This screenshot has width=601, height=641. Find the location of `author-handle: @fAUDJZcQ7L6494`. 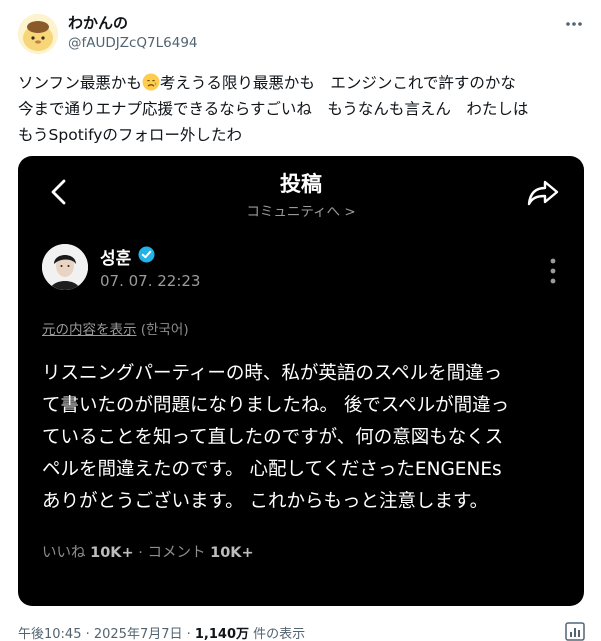

author-handle: @fAUDJZcQ7L6494 is located at coordinates (133, 43).